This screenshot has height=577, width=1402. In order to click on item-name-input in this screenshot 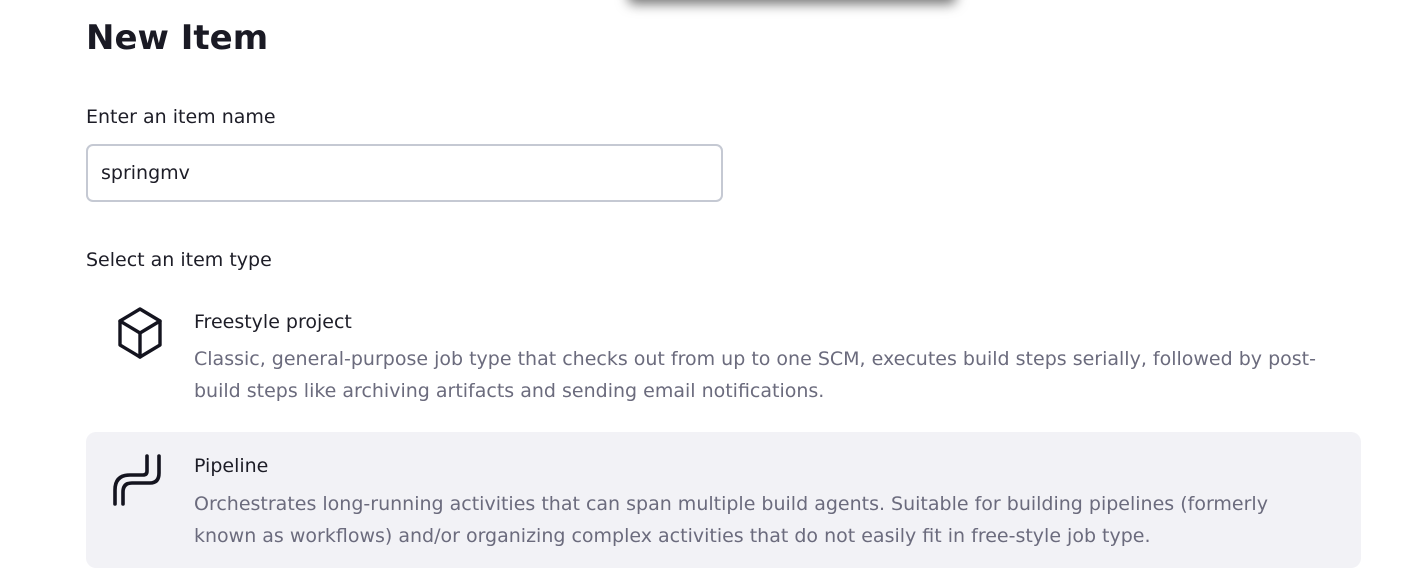, I will do `click(404, 173)`.